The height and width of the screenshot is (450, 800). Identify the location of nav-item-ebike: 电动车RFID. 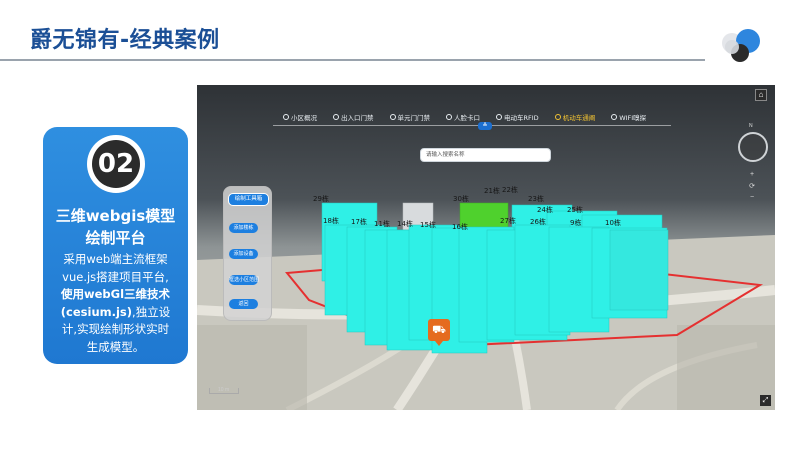
(517, 117).